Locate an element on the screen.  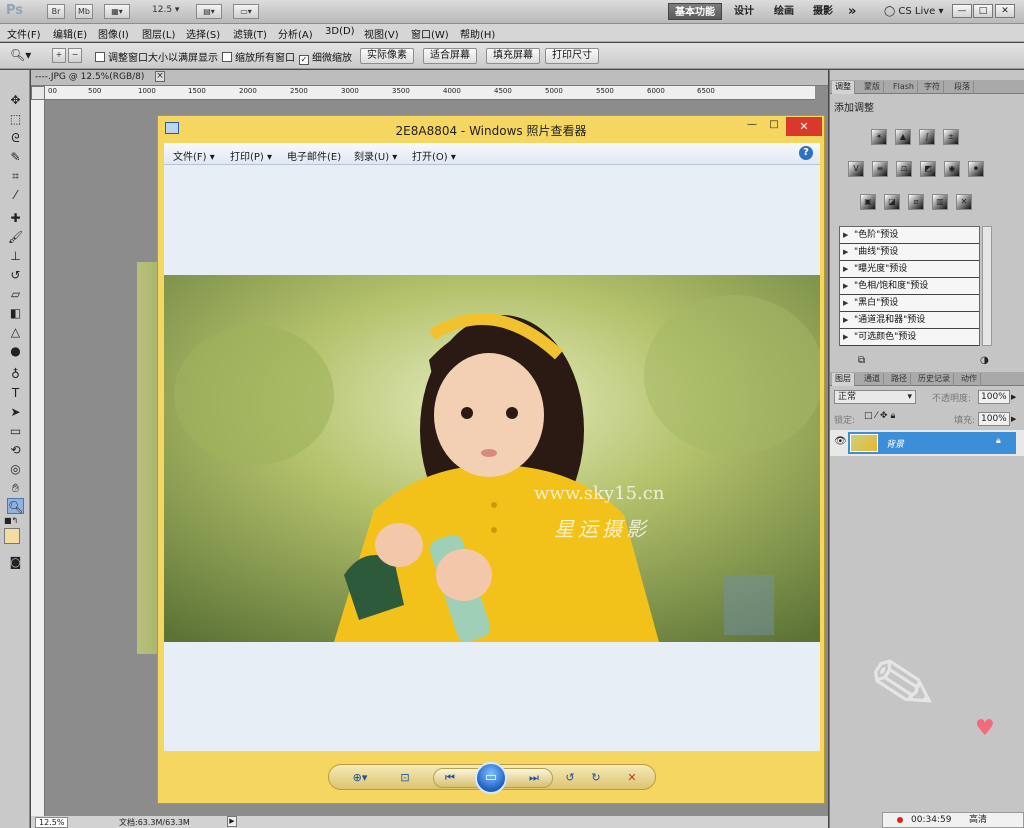
cs-live-button: ◯ CS Live ▾ is located at coordinates (914, 11).